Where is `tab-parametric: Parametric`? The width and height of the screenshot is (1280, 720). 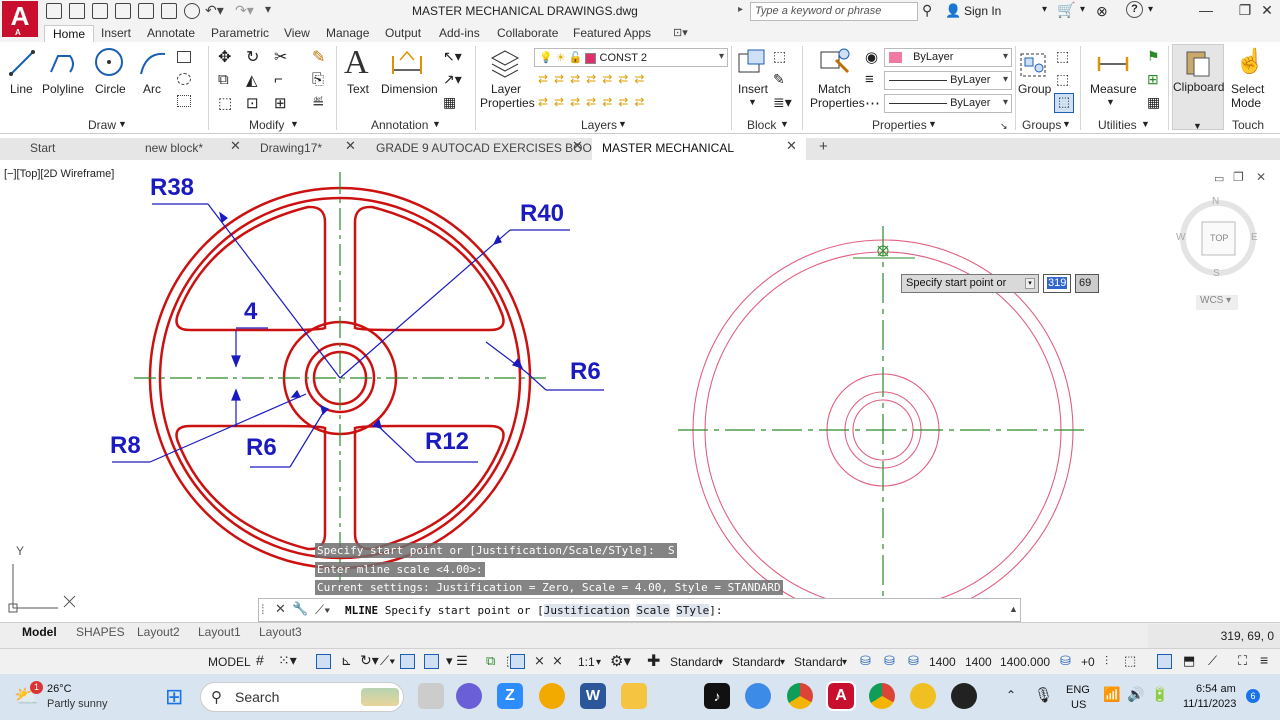
tab-parametric: Parametric is located at coordinates (240, 33).